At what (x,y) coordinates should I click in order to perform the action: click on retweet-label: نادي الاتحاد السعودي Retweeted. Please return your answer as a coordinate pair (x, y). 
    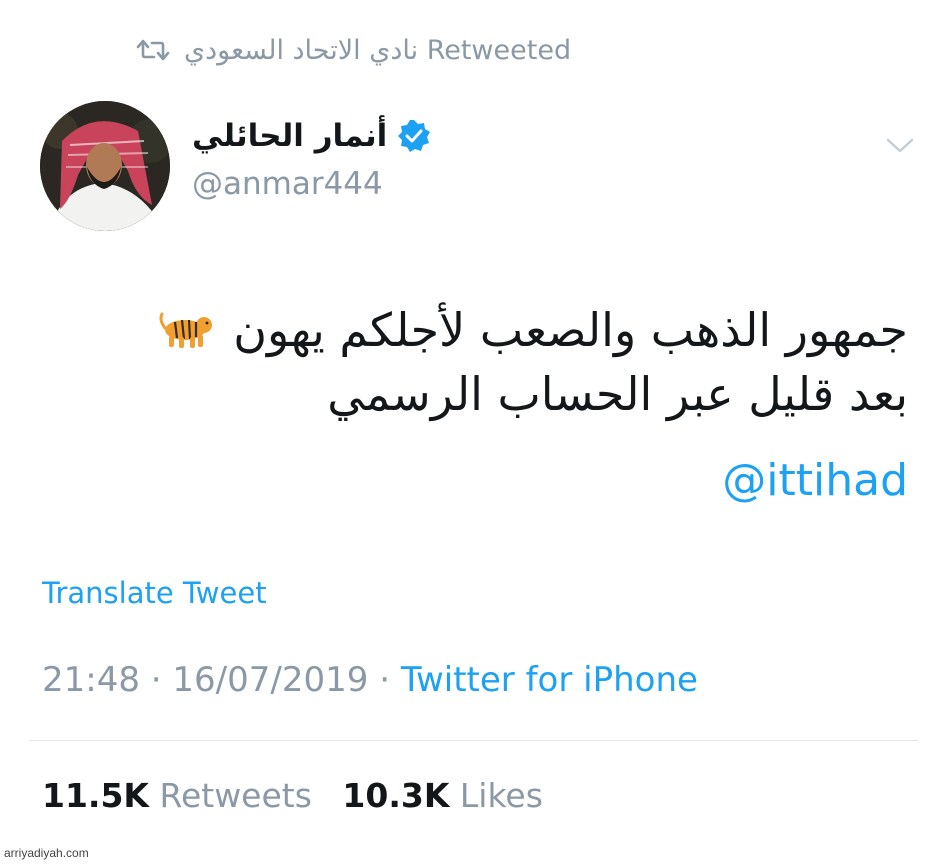
    Looking at the image, I should click on (377, 50).